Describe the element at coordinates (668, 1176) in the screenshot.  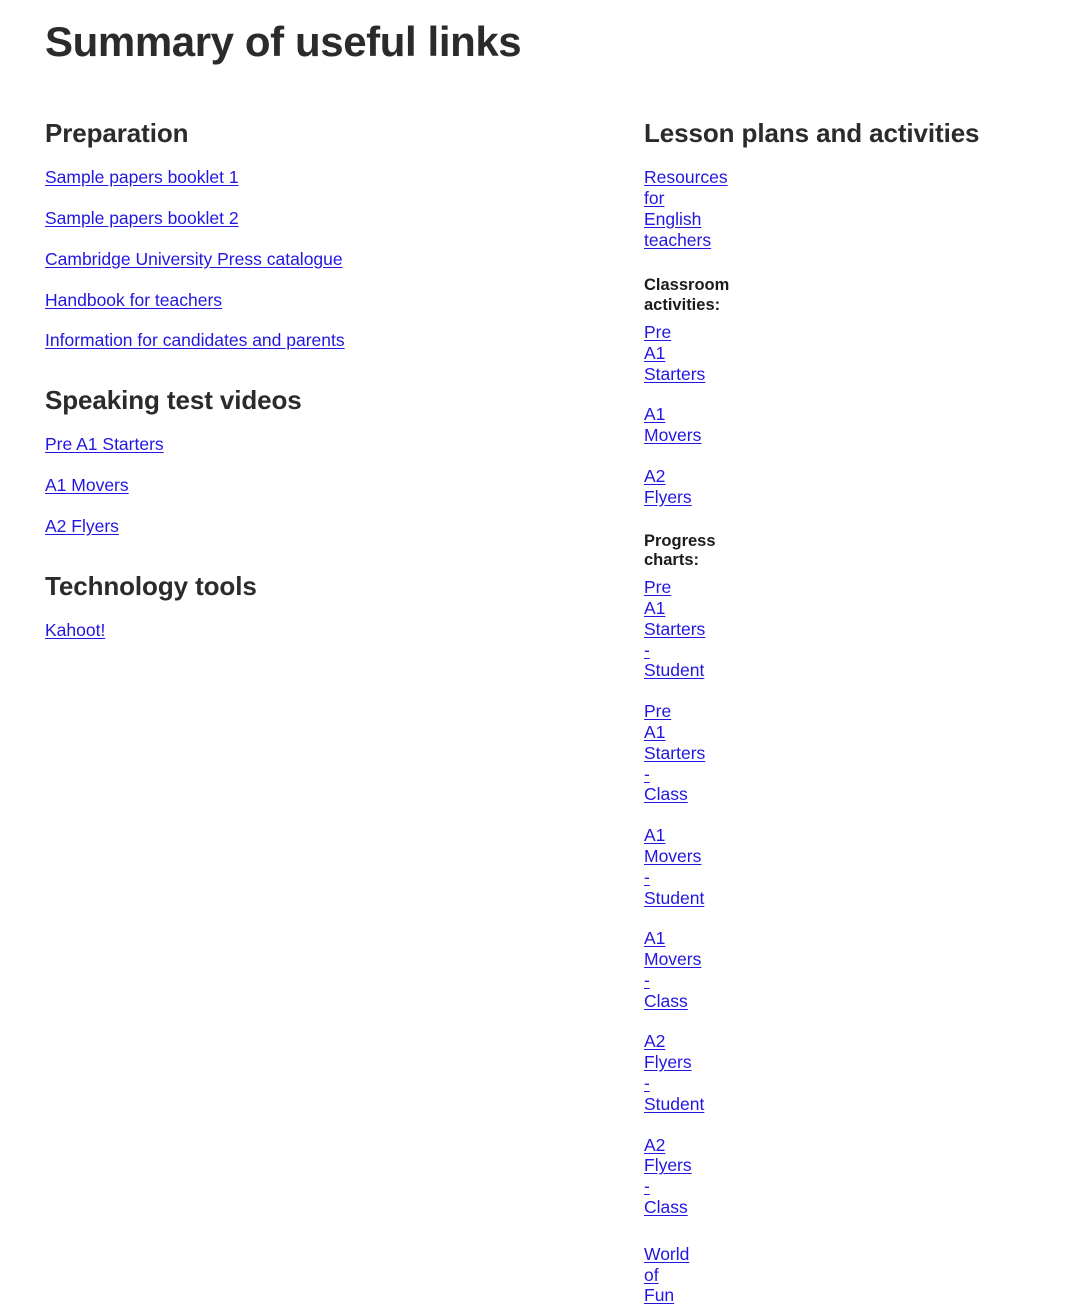
I see `link-progress-a2-flyers-class: A2 Flyers - Class` at that location.